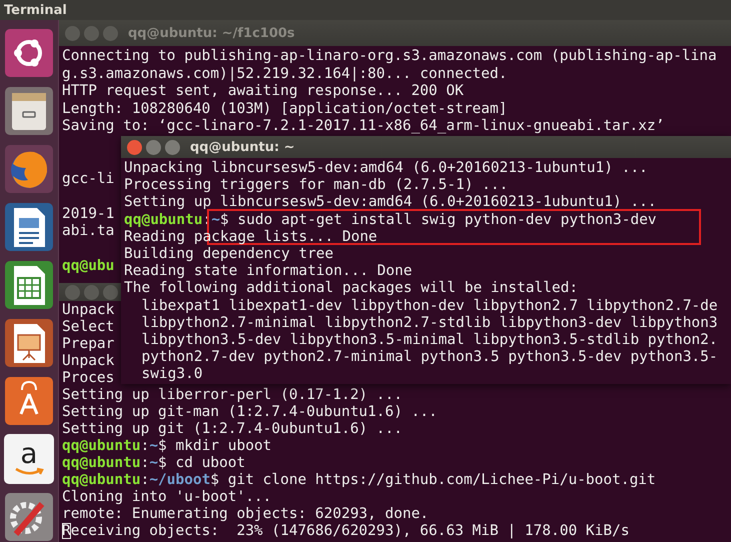 The image size is (731, 542). What do you see at coordinates (429, 340) in the screenshot?
I see `terminal-text: libpython3.5-dev libpython3.5-minimal libpython3.5-stdlib python2.` at bounding box center [429, 340].